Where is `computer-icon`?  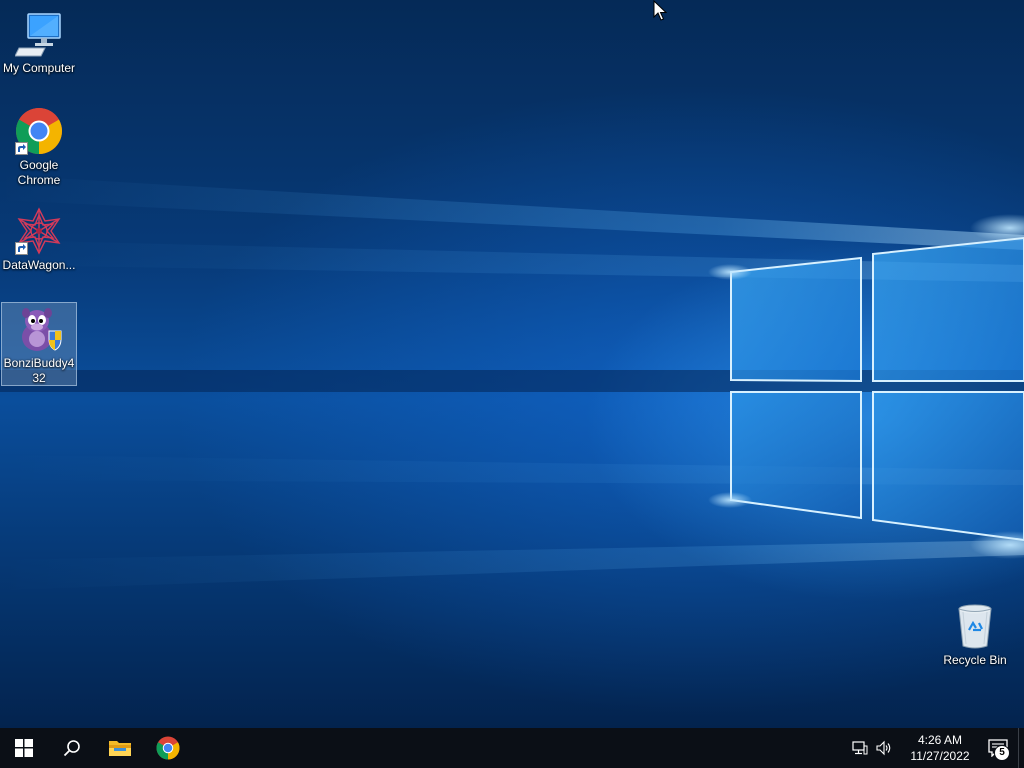 computer-icon is located at coordinates (38, 34).